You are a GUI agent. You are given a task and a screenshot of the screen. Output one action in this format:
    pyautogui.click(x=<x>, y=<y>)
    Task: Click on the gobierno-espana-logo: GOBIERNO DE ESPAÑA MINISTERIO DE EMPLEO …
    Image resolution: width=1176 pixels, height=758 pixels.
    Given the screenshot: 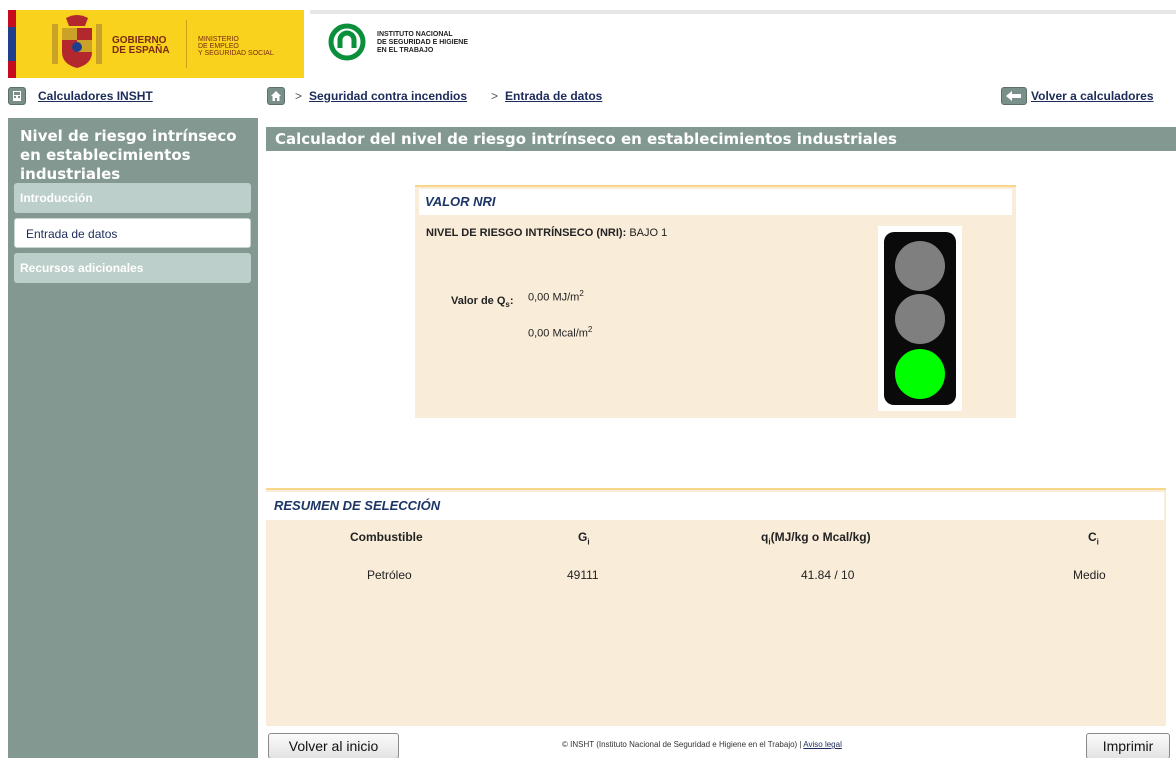 What is the action you would take?
    pyautogui.click(x=156, y=44)
    